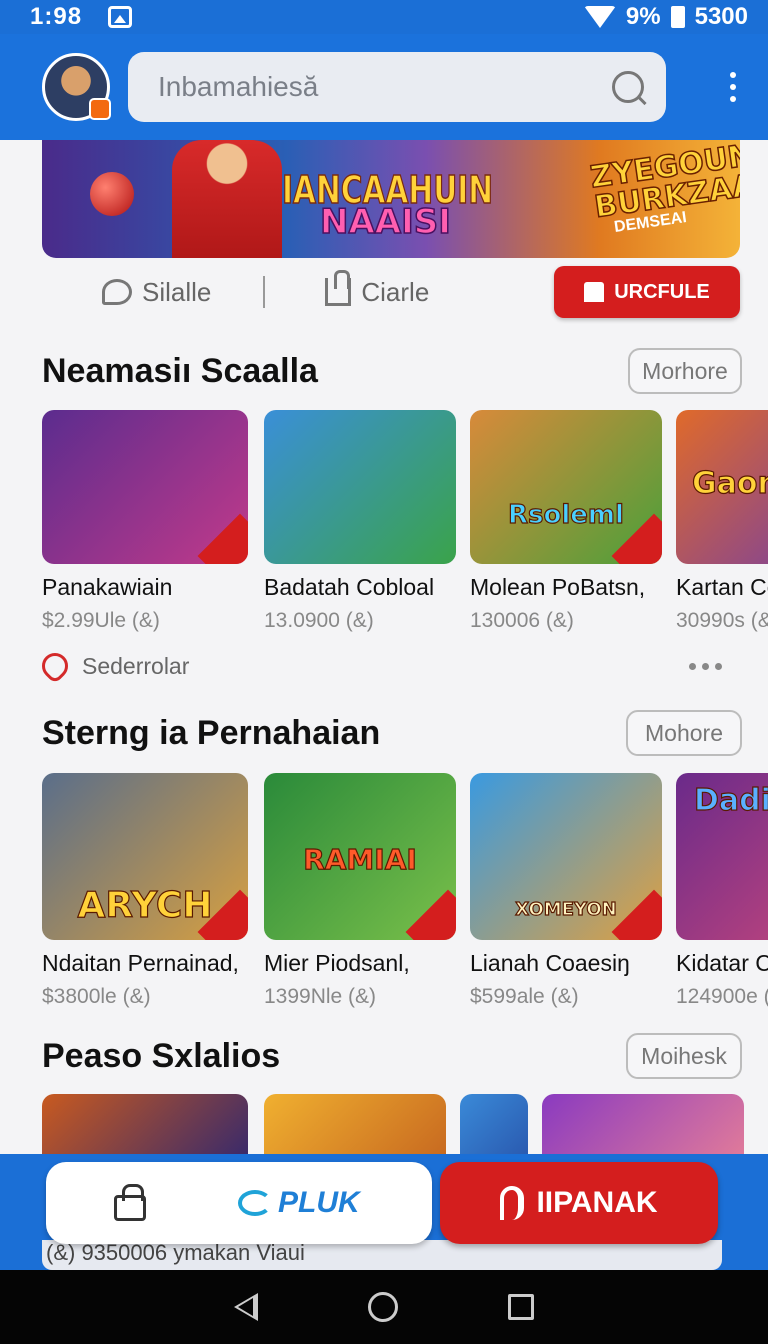 The image size is (768, 1344). What do you see at coordinates (338, 288) in the screenshot?
I see `share-icon` at bounding box center [338, 288].